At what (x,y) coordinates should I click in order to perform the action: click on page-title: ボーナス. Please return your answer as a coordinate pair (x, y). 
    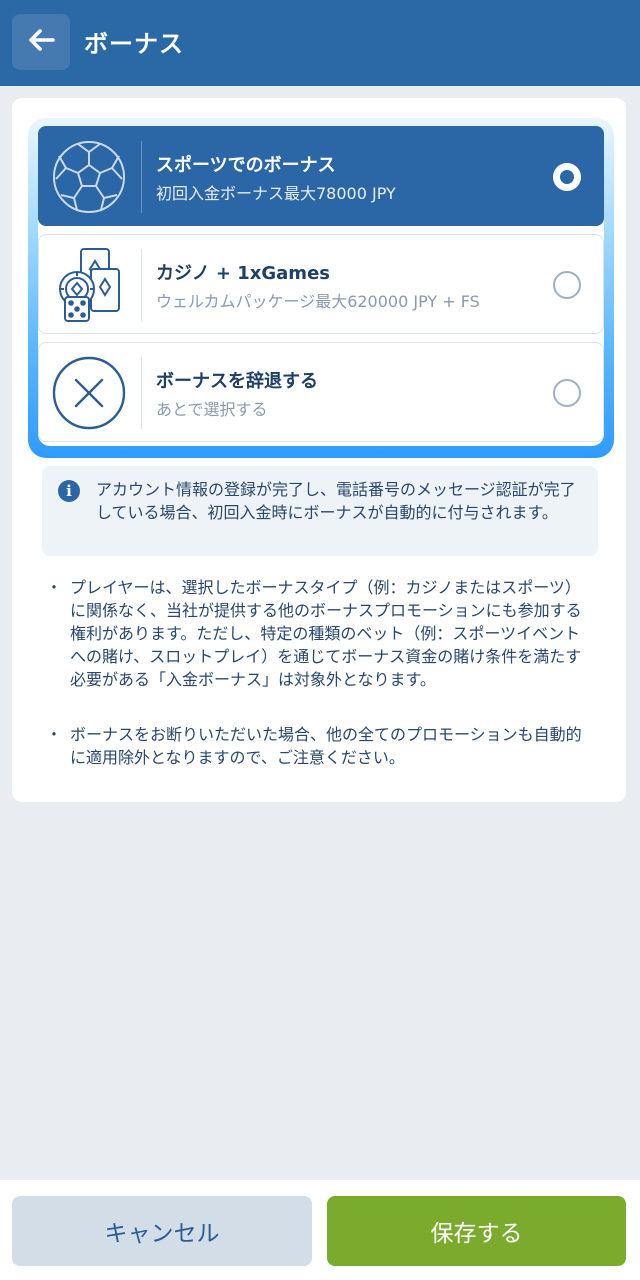
    Looking at the image, I should click on (134, 44).